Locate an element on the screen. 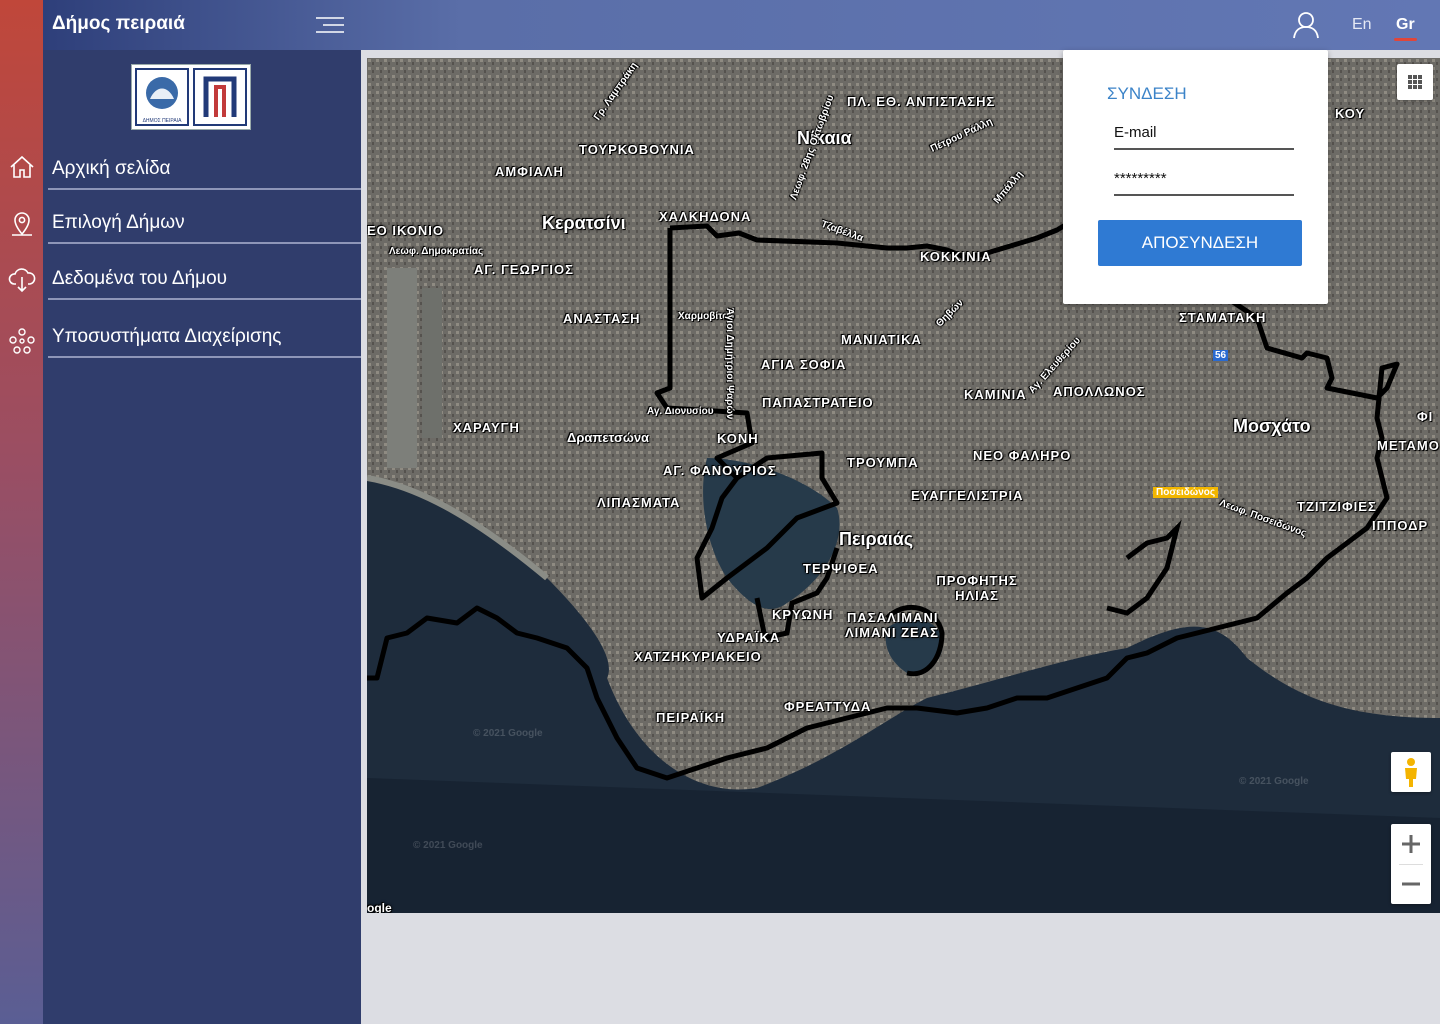 The height and width of the screenshot is (1024, 1440). network-icon is located at coordinates (22, 341).